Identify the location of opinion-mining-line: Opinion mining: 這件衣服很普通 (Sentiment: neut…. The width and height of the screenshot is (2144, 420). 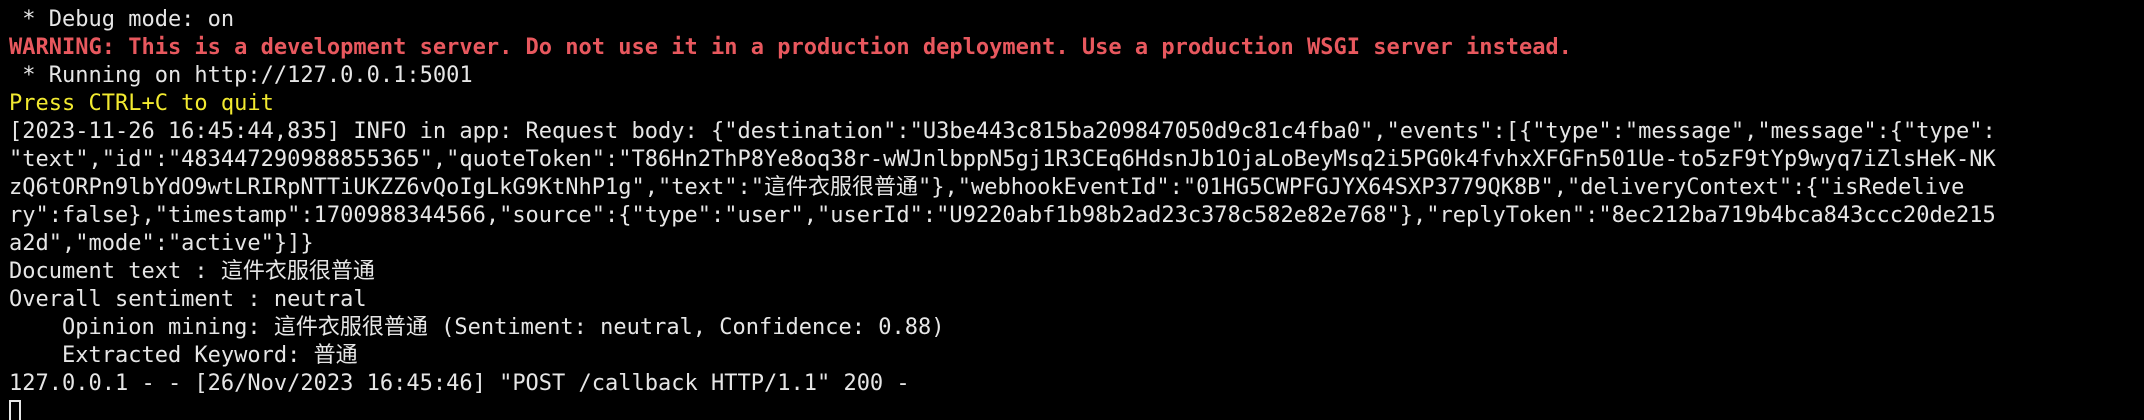
(477, 327).